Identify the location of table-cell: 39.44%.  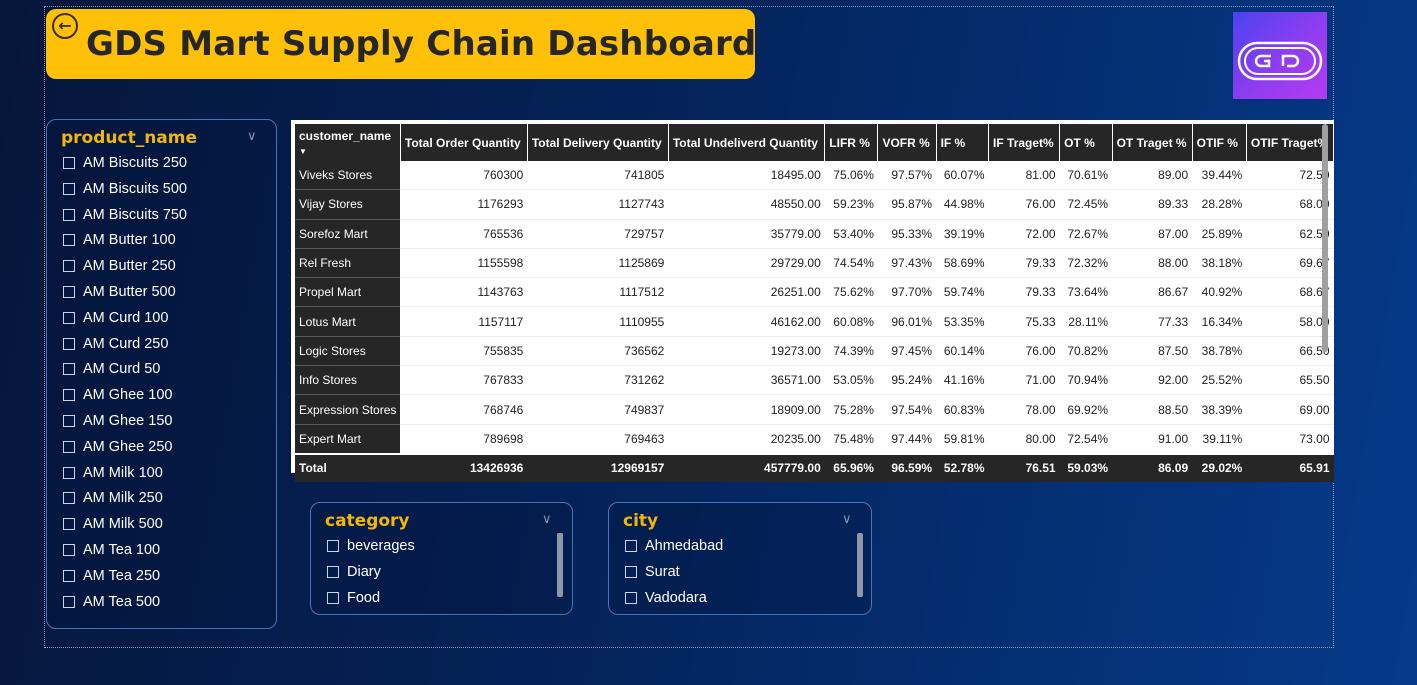
(1219, 176).